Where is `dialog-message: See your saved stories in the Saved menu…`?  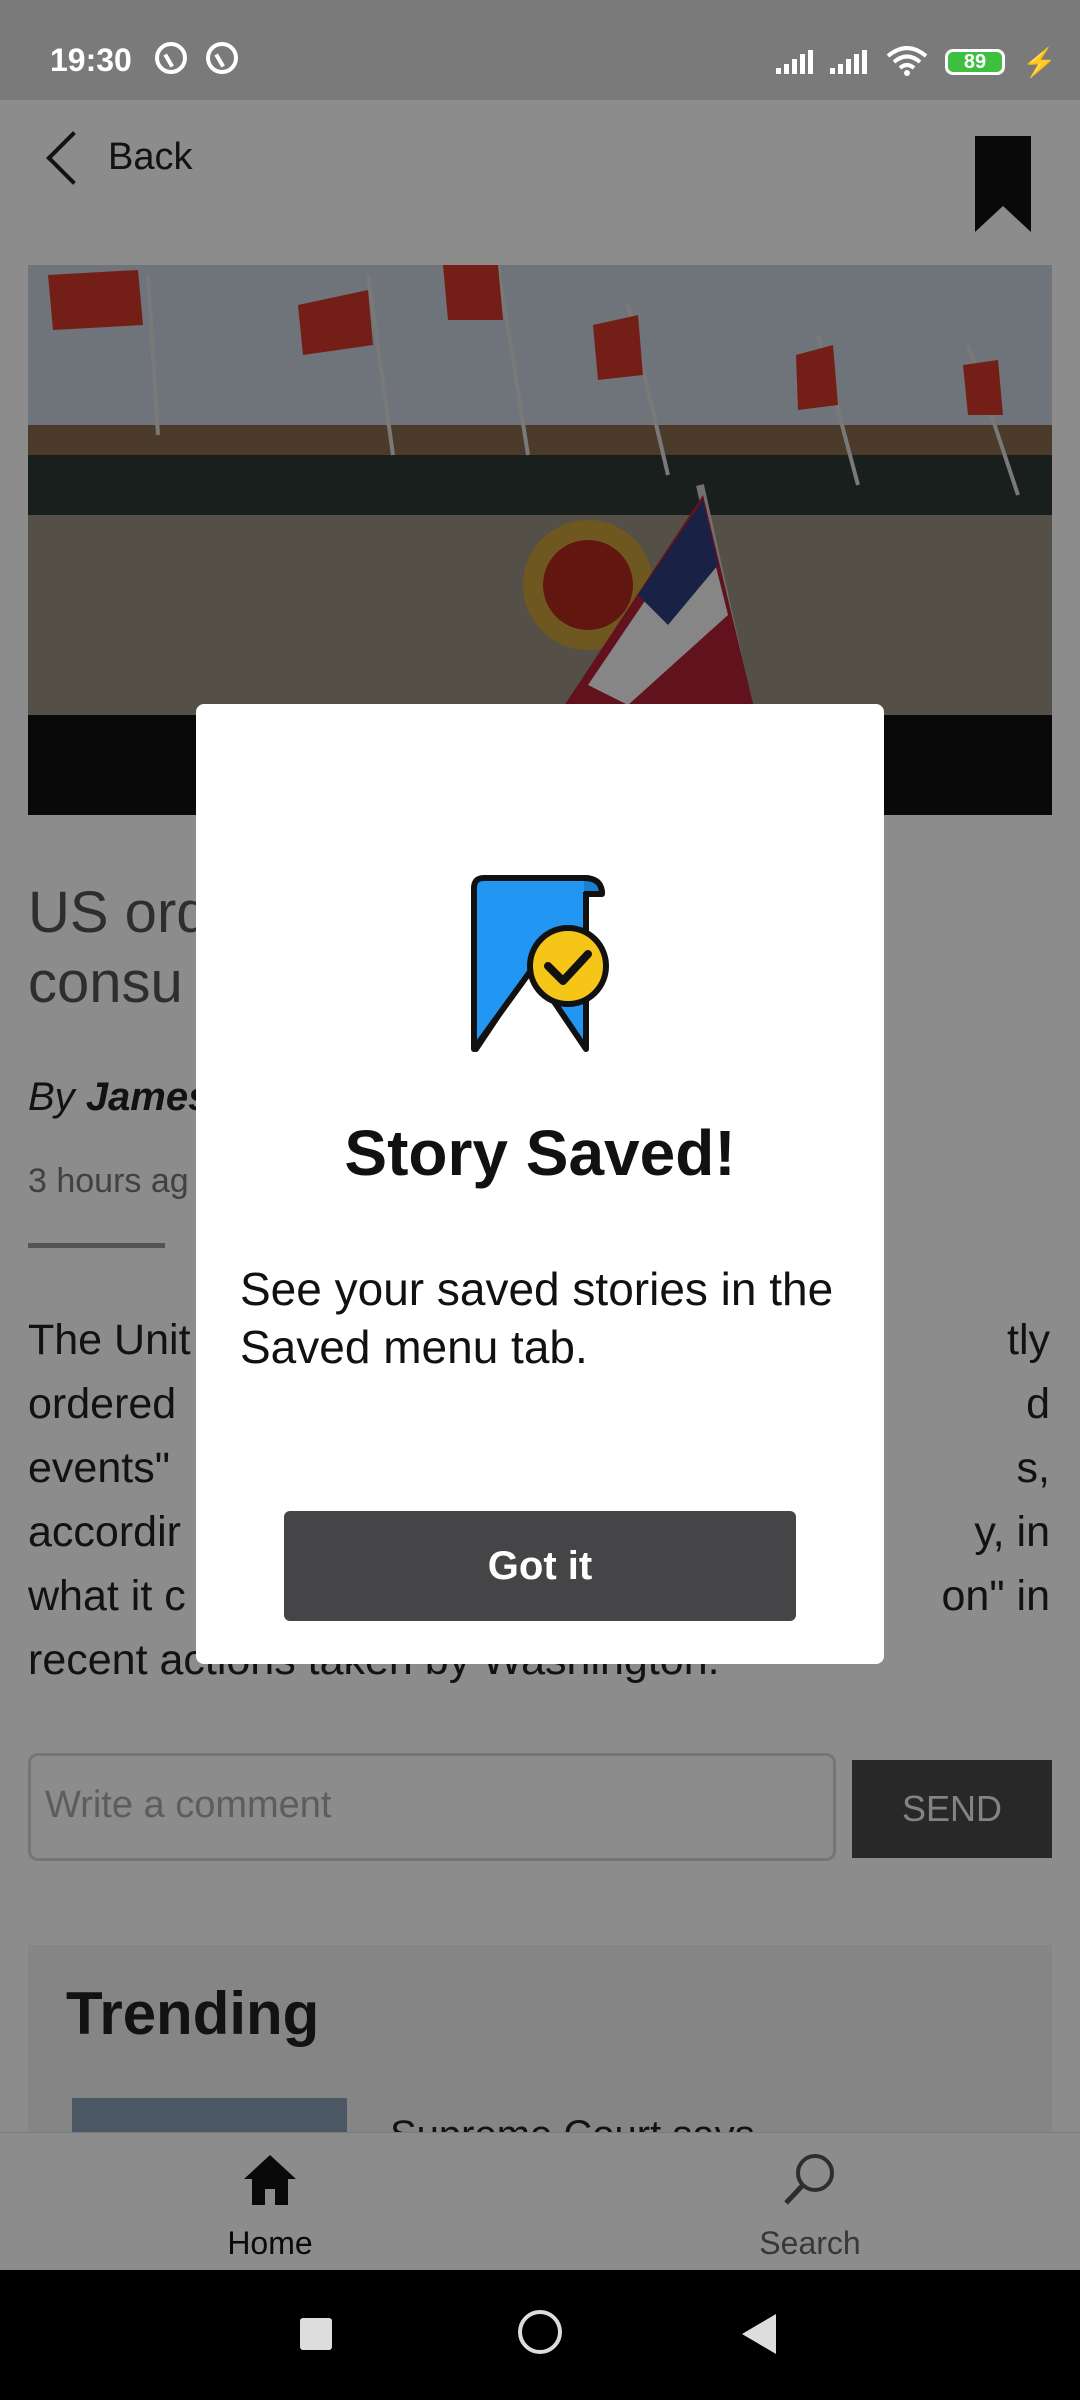
dialog-message: See your saved stories in the Saved menu… is located at coordinates (537, 1318).